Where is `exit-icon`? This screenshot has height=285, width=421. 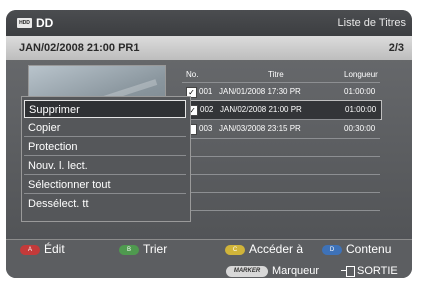
exit-icon is located at coordinates (348, 271).